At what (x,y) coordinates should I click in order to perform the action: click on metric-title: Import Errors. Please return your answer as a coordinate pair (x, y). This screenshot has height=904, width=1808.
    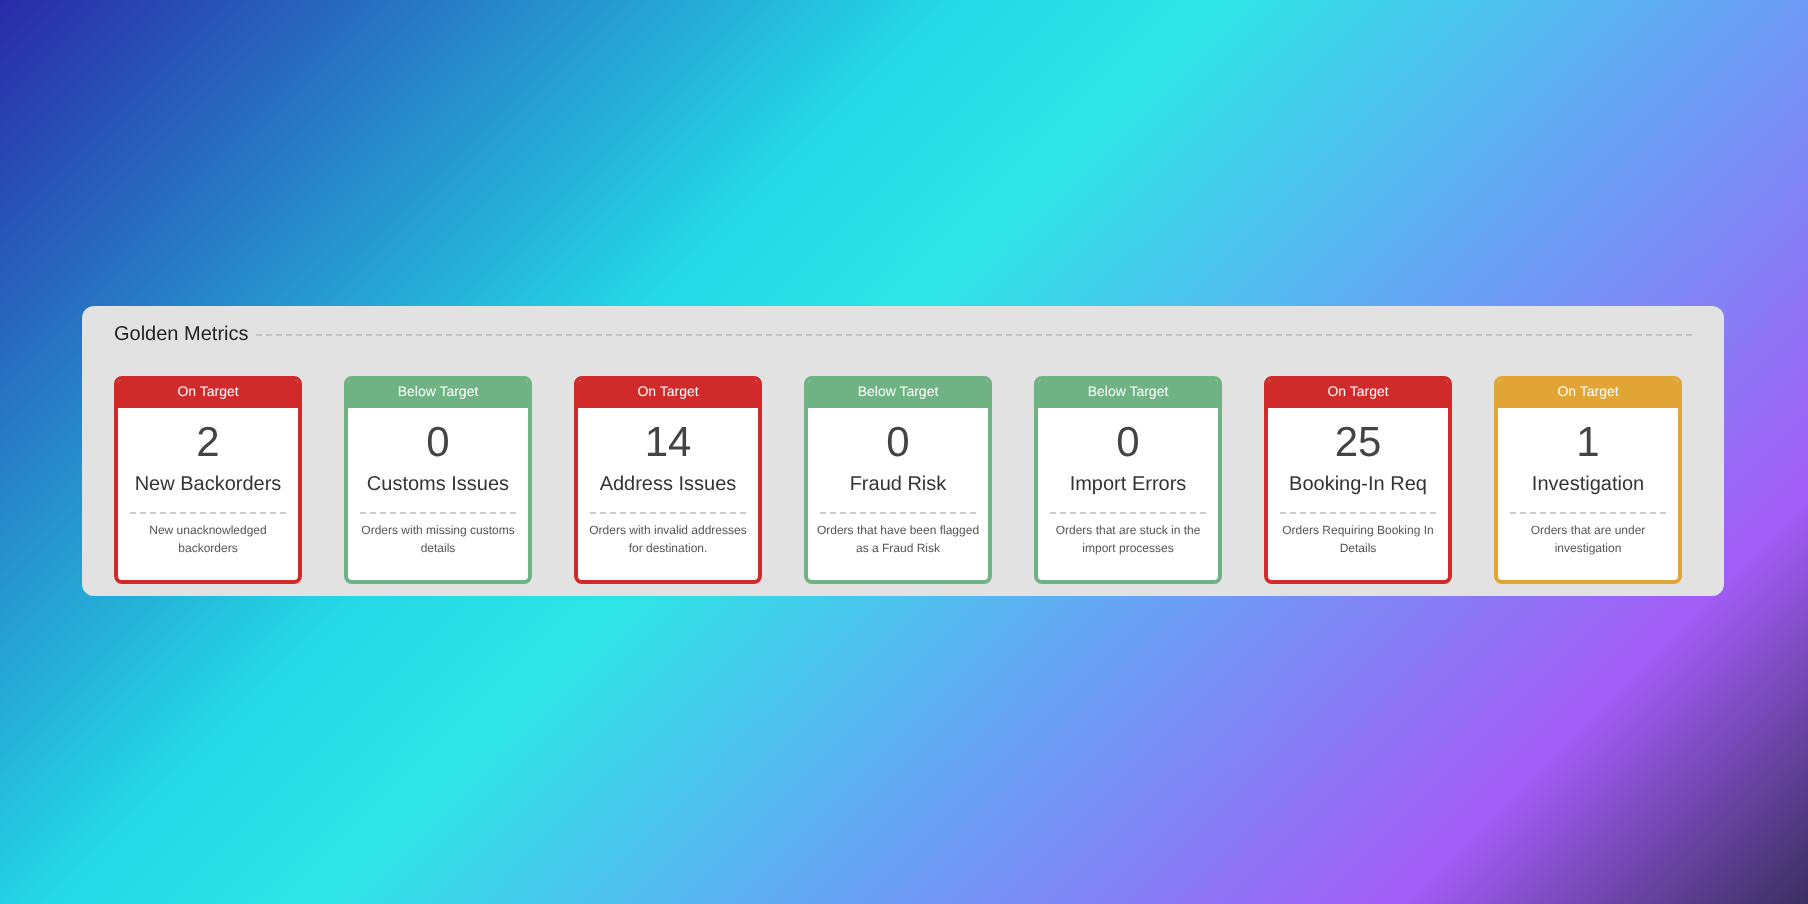
    Looking at the image, I should click on (1128, 486).